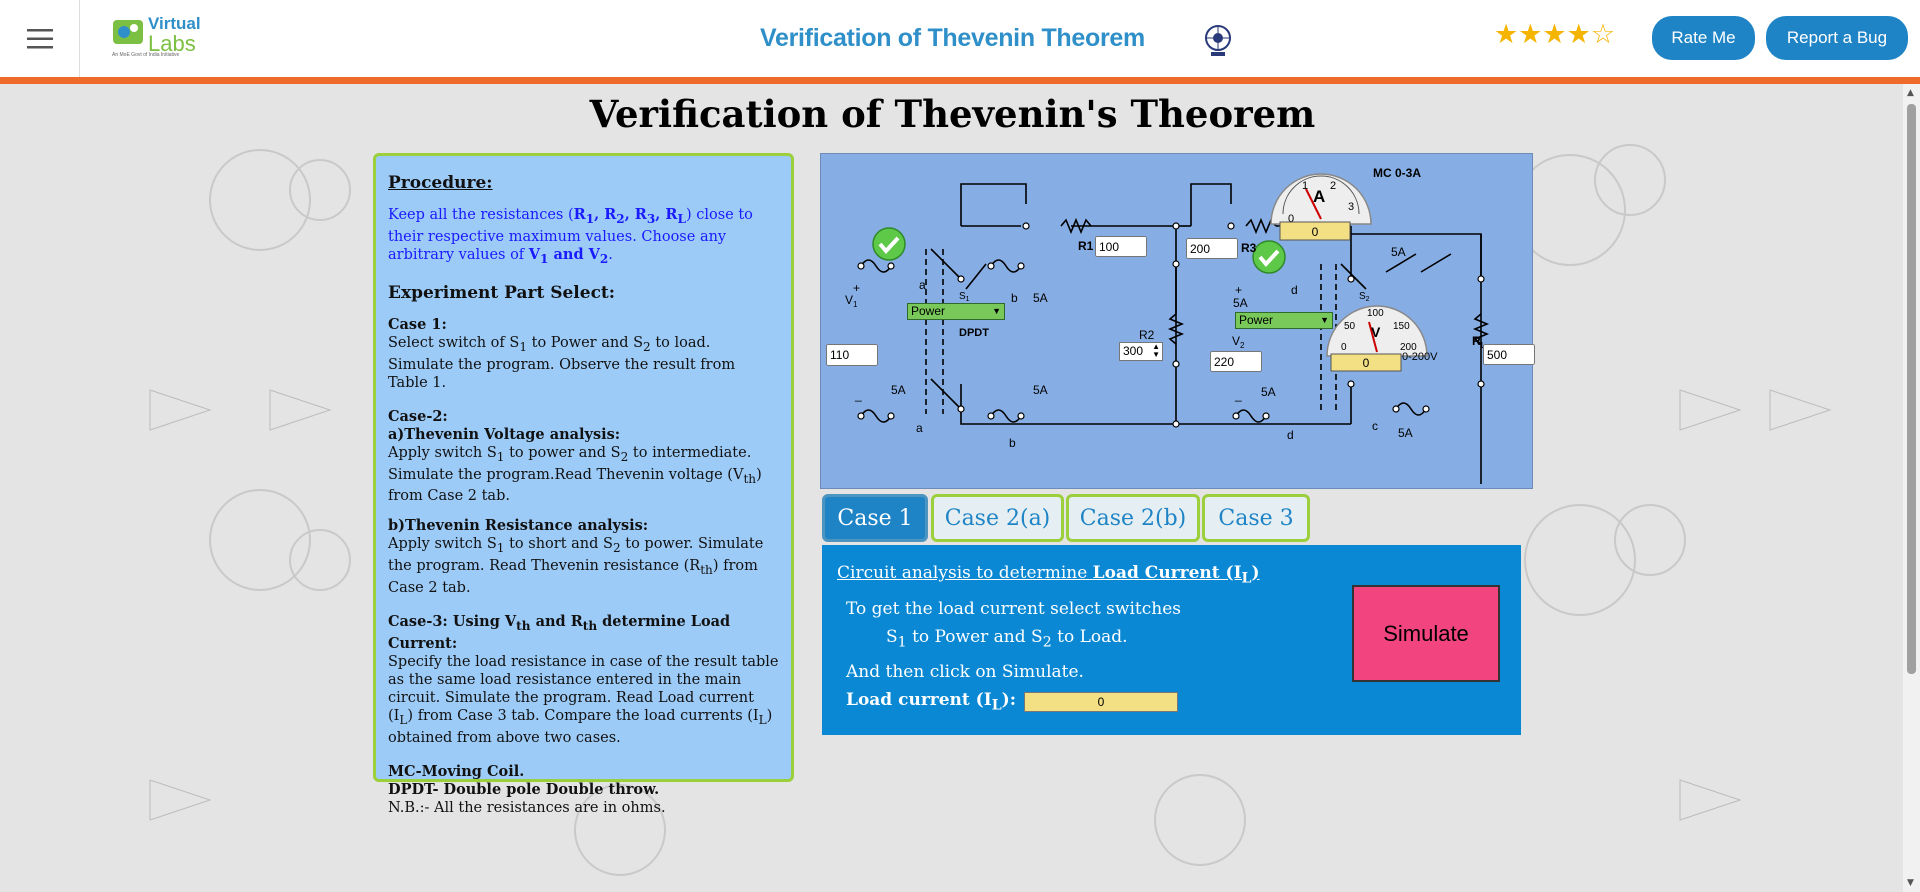 The image size is (1920, 892). Describe the element at coordinates (1375, 426) in the screenshot. I see `terminal-label: c` at that location.